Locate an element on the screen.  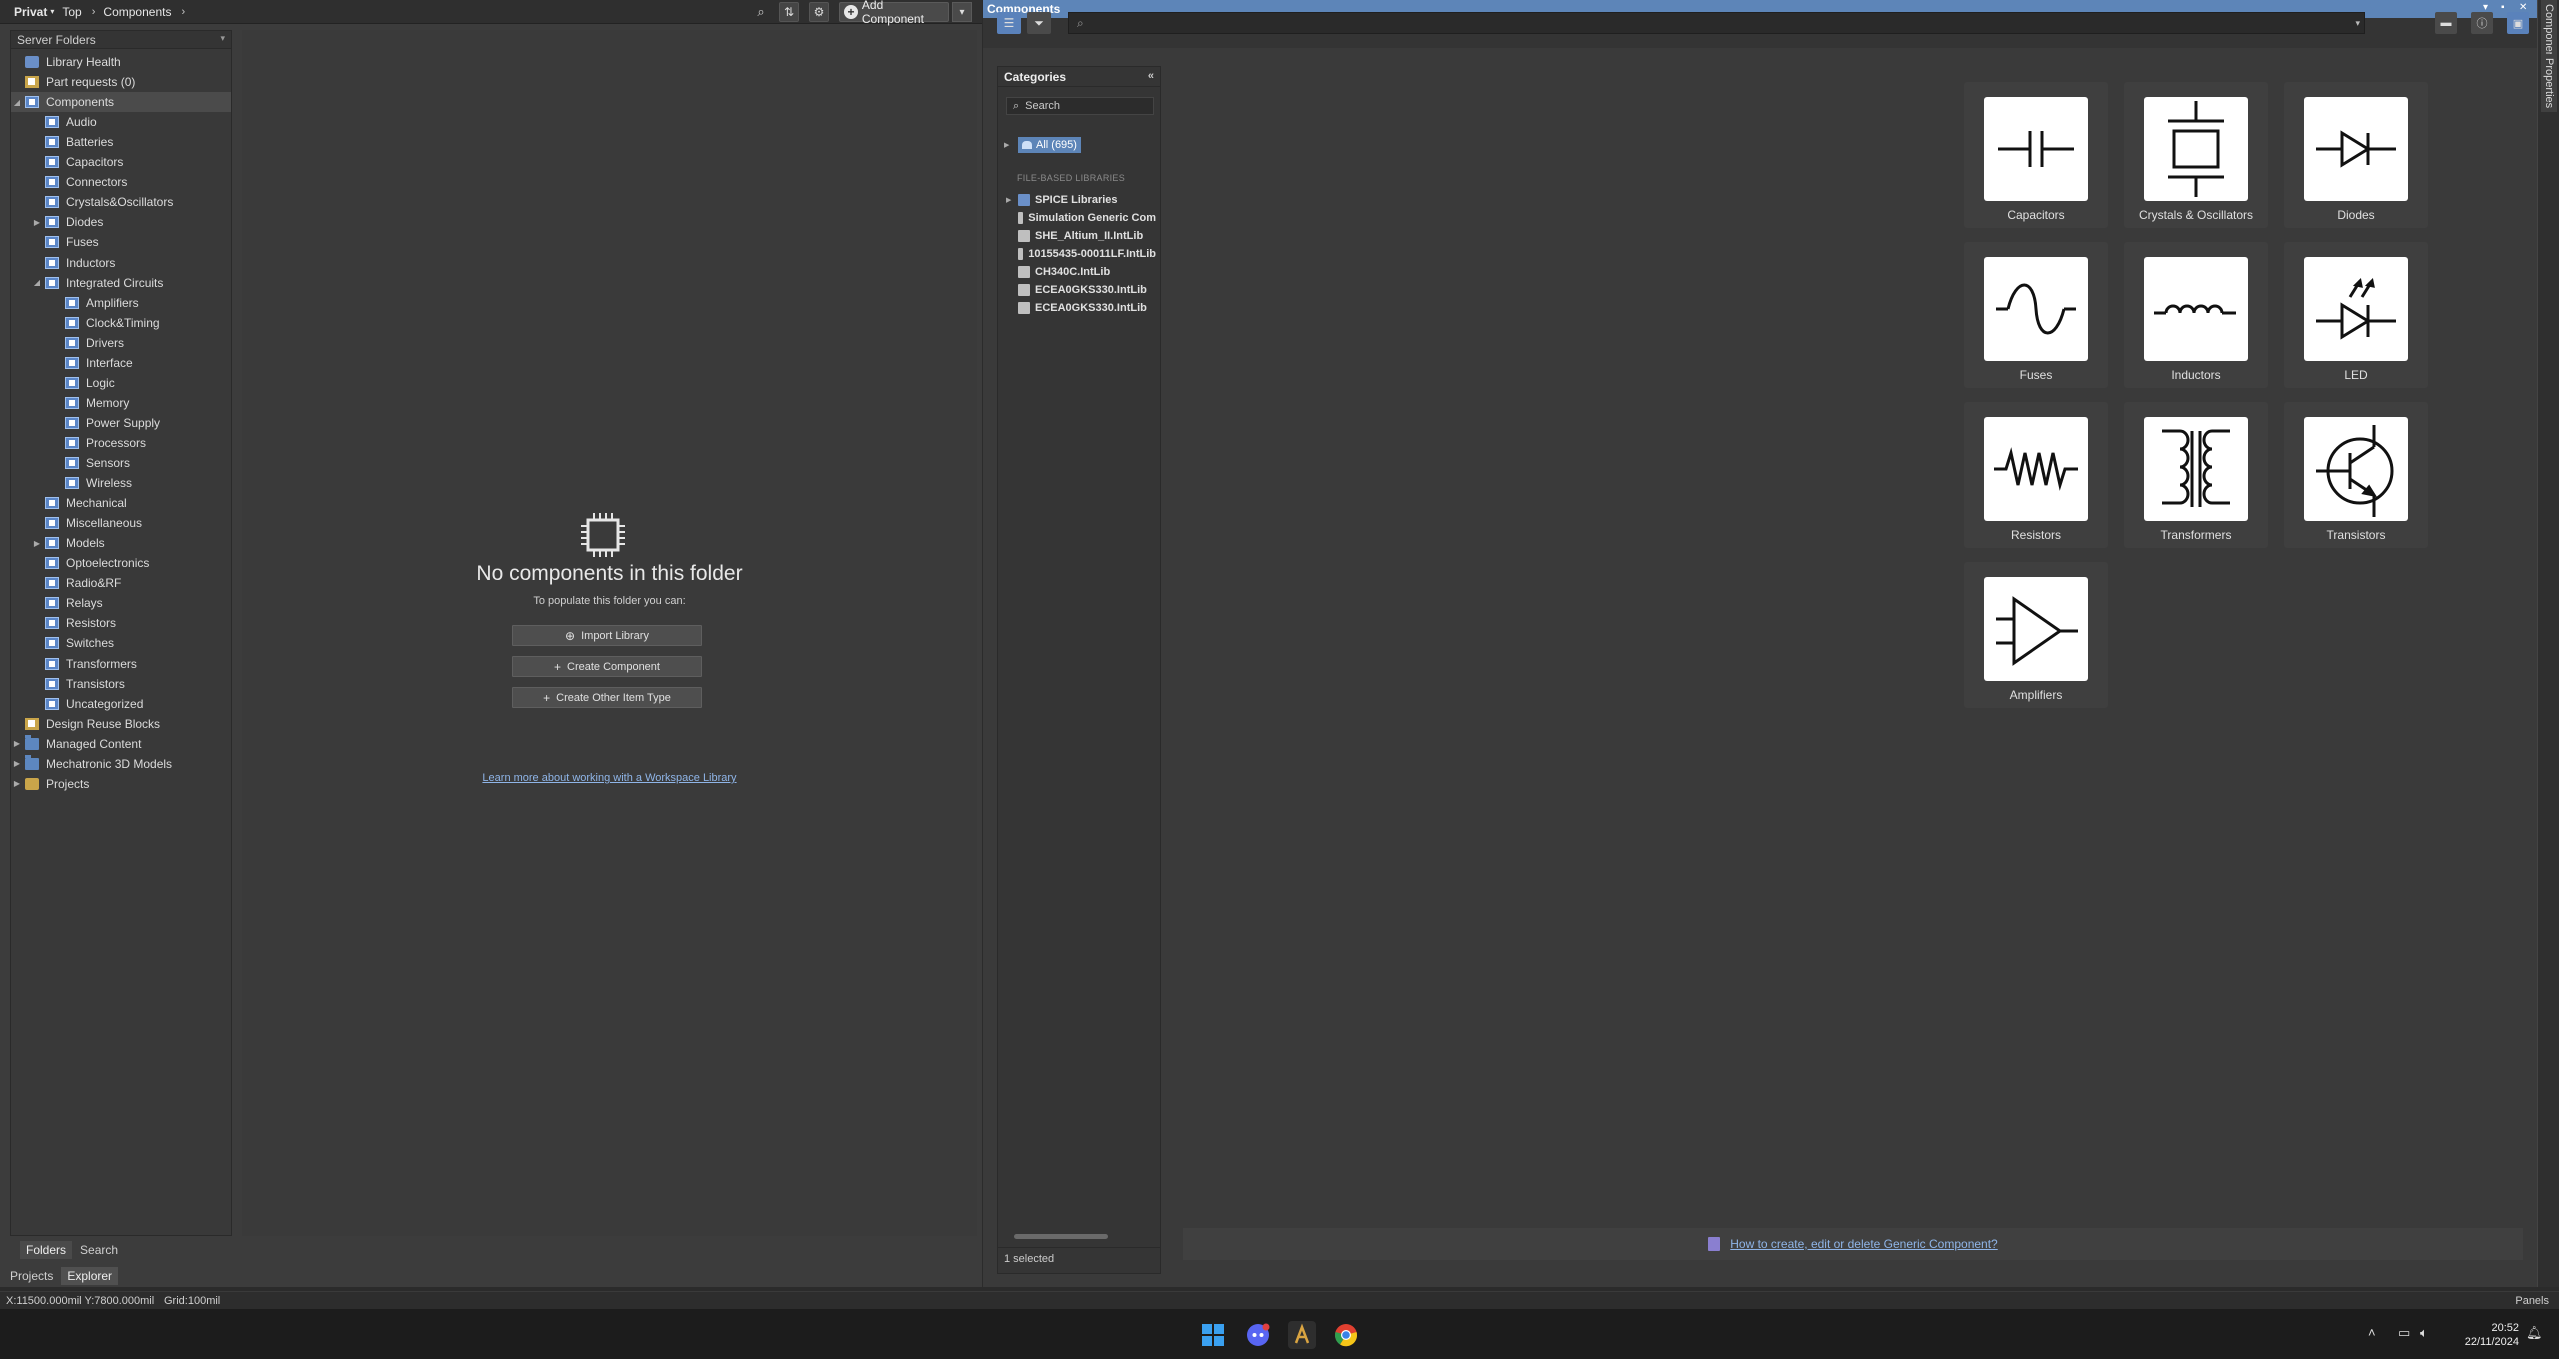
category-tile: Capacitors is located at coordinates (2036, 155).